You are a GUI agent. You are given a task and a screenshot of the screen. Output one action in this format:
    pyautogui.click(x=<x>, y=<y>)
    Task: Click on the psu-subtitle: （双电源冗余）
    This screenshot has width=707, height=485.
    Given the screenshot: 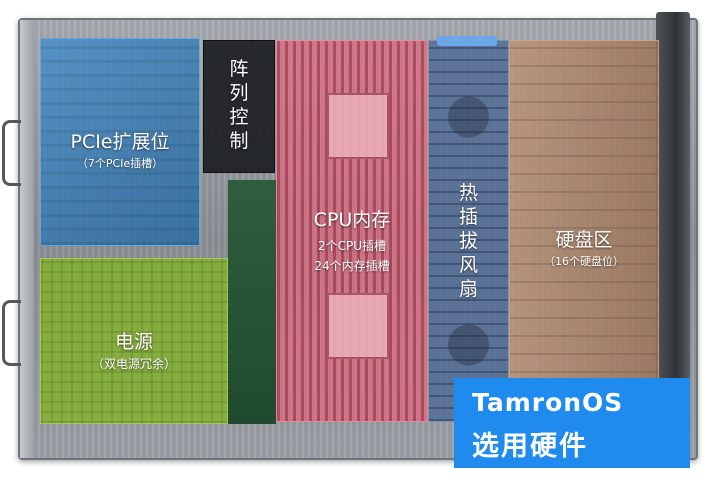 What is the action you would take?
    pyautogui.click(x=133, y=364)
    